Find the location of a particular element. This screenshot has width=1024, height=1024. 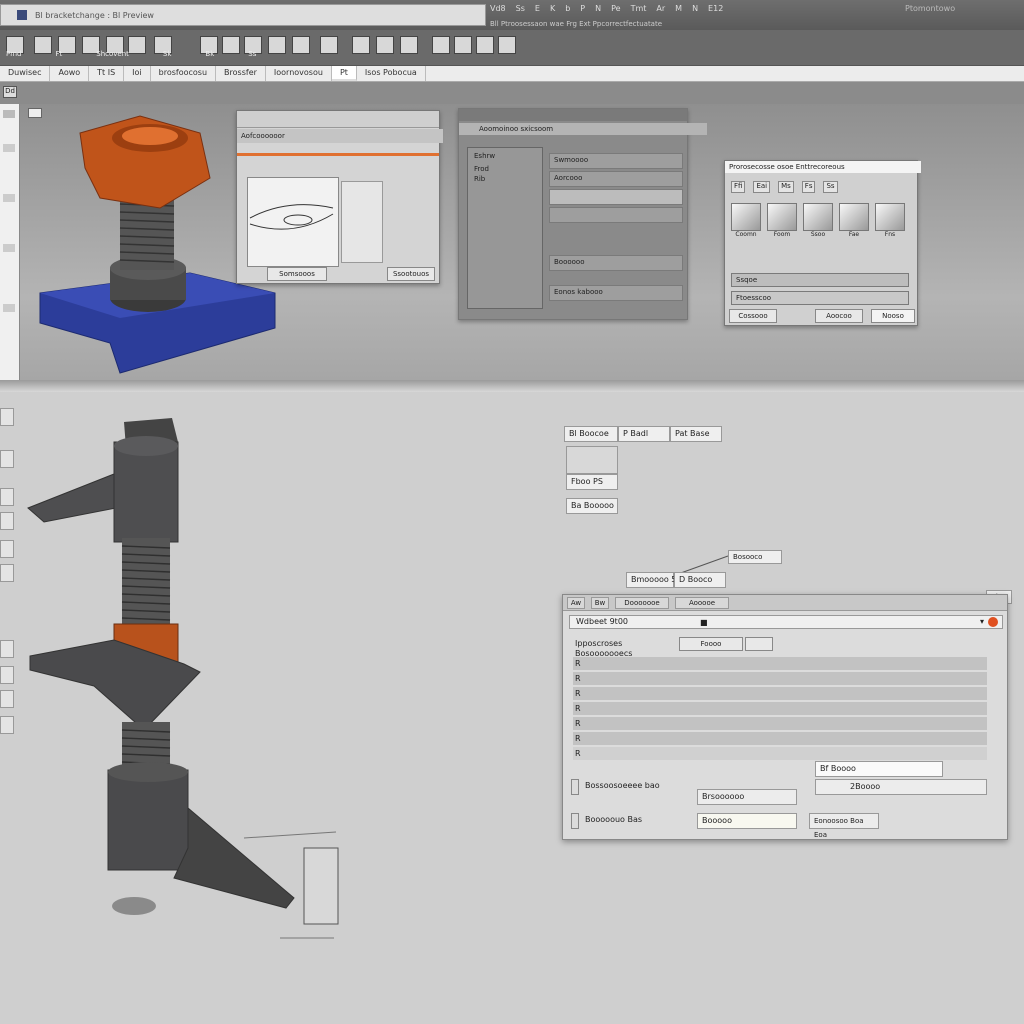

viewport-splitter is located at coordinates (512, 386).